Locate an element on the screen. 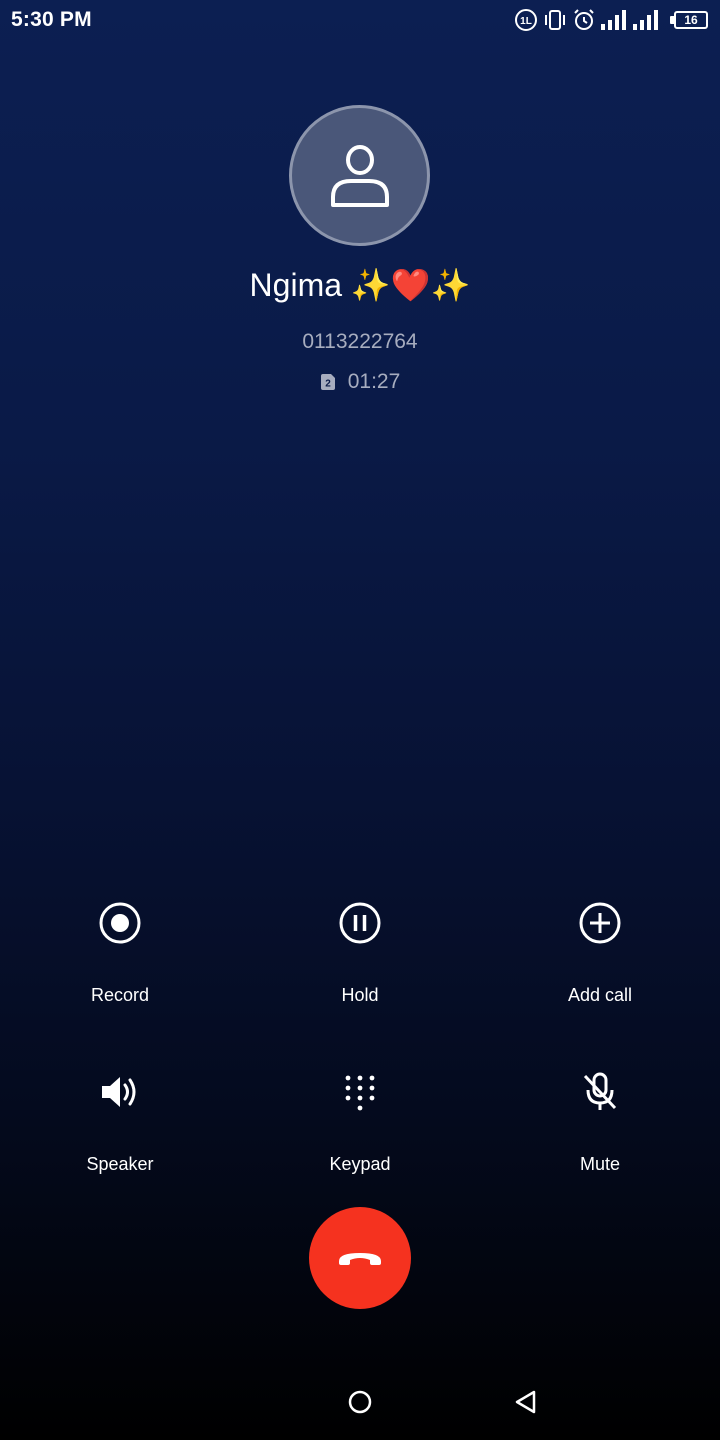 This screenshot has width=720, height=1440. status-time: 5:30 PM is located at coordinates (51, 19).